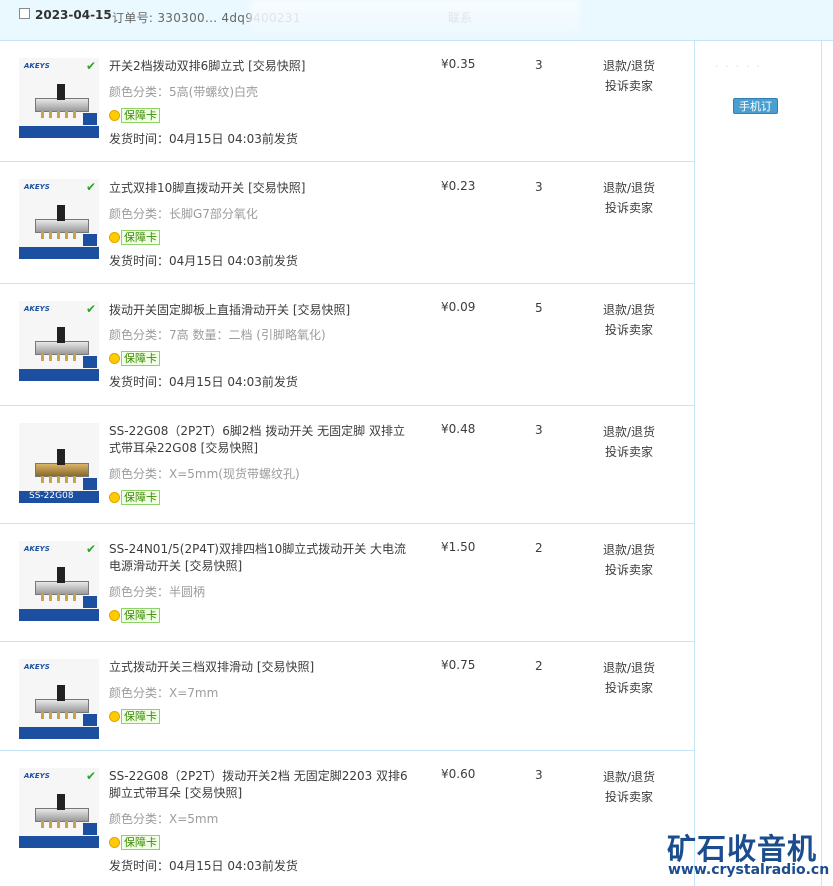 Image resolution: width=833 pixels, height=886 pixels. Describe the element at coordinates (51, 496) in the screenshot. I see `model-label: SS-22G08` at that location.